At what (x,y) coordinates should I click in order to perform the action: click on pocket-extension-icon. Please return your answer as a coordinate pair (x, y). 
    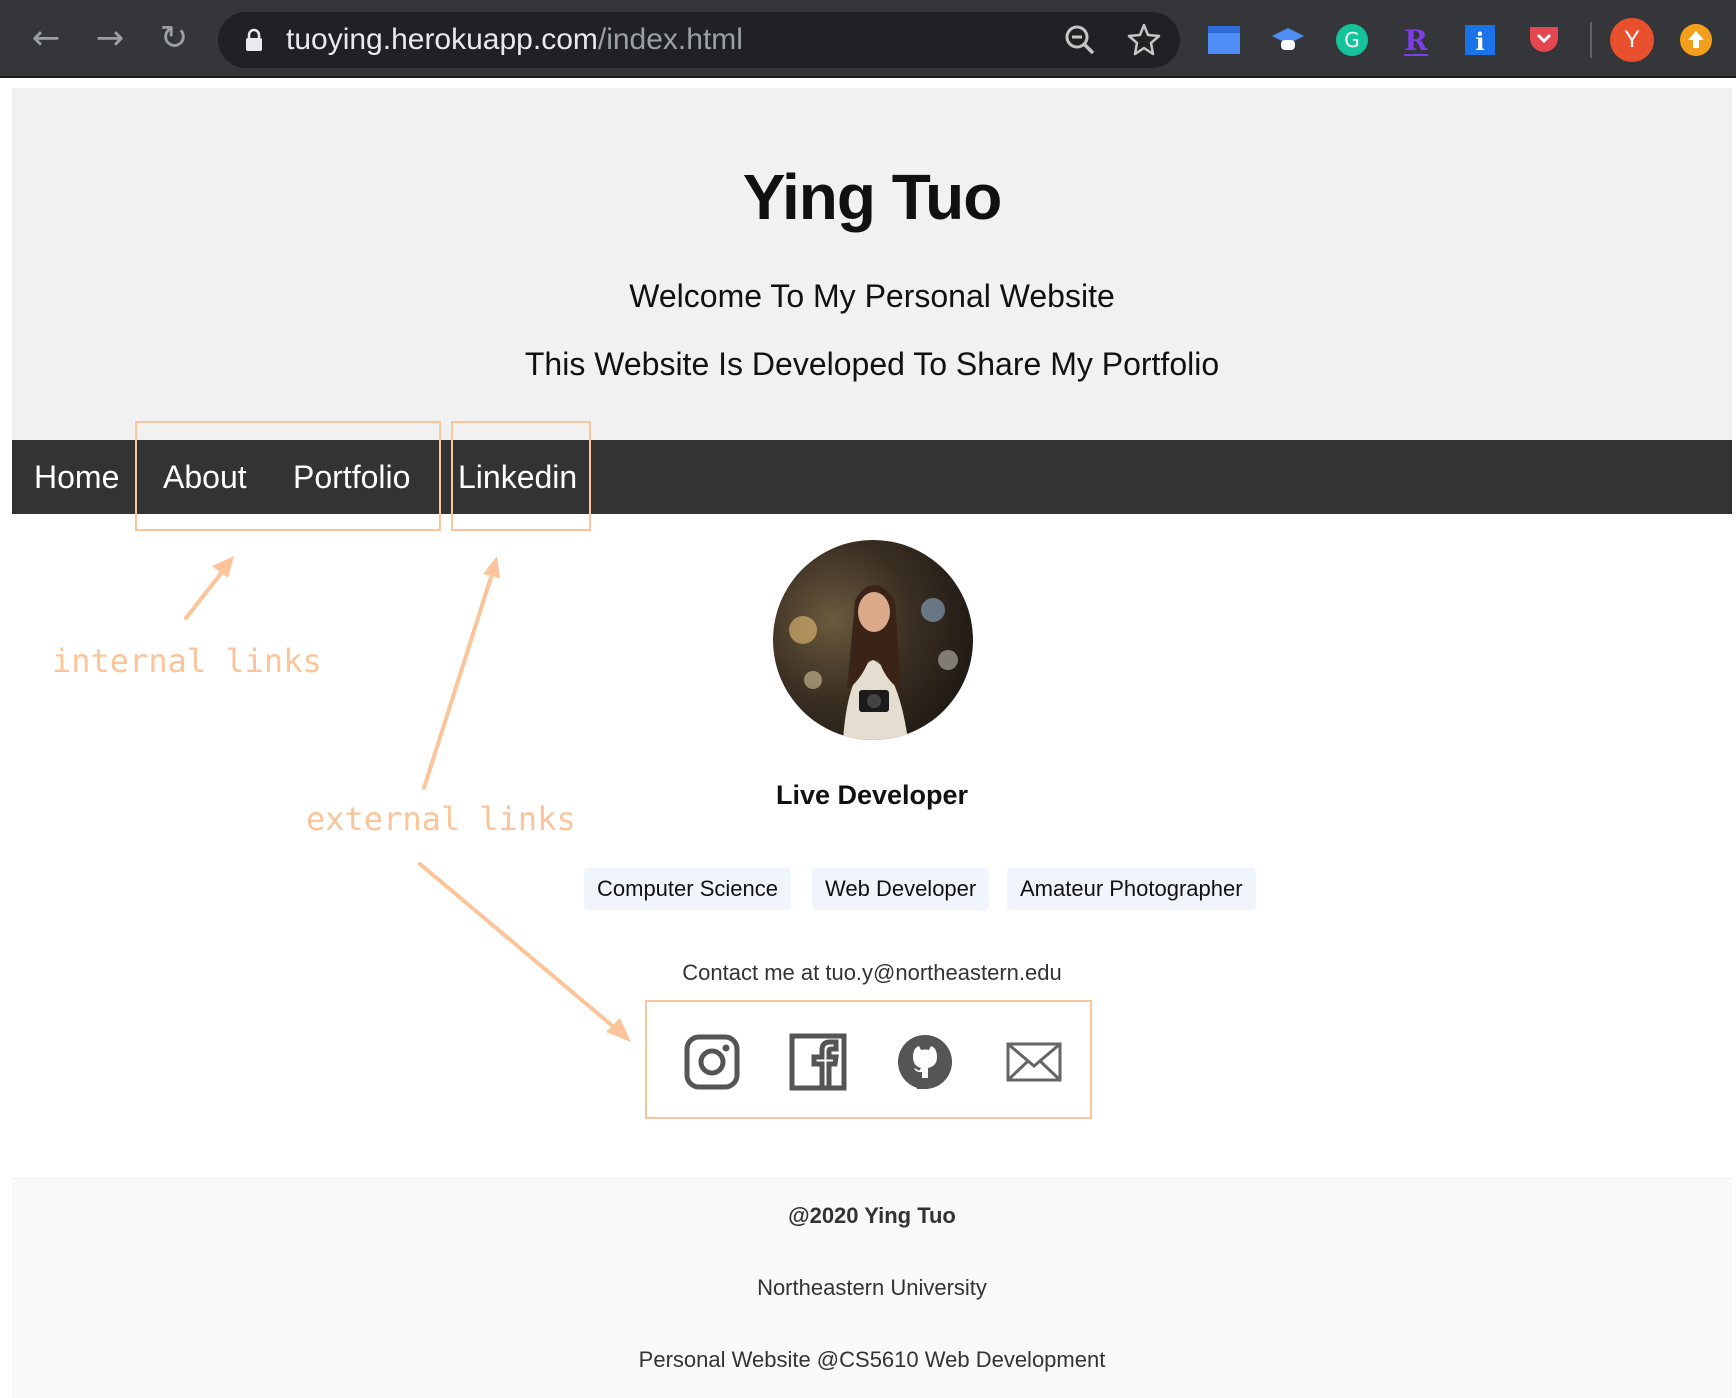
    Looking at the image, I should click on (1544, 40).